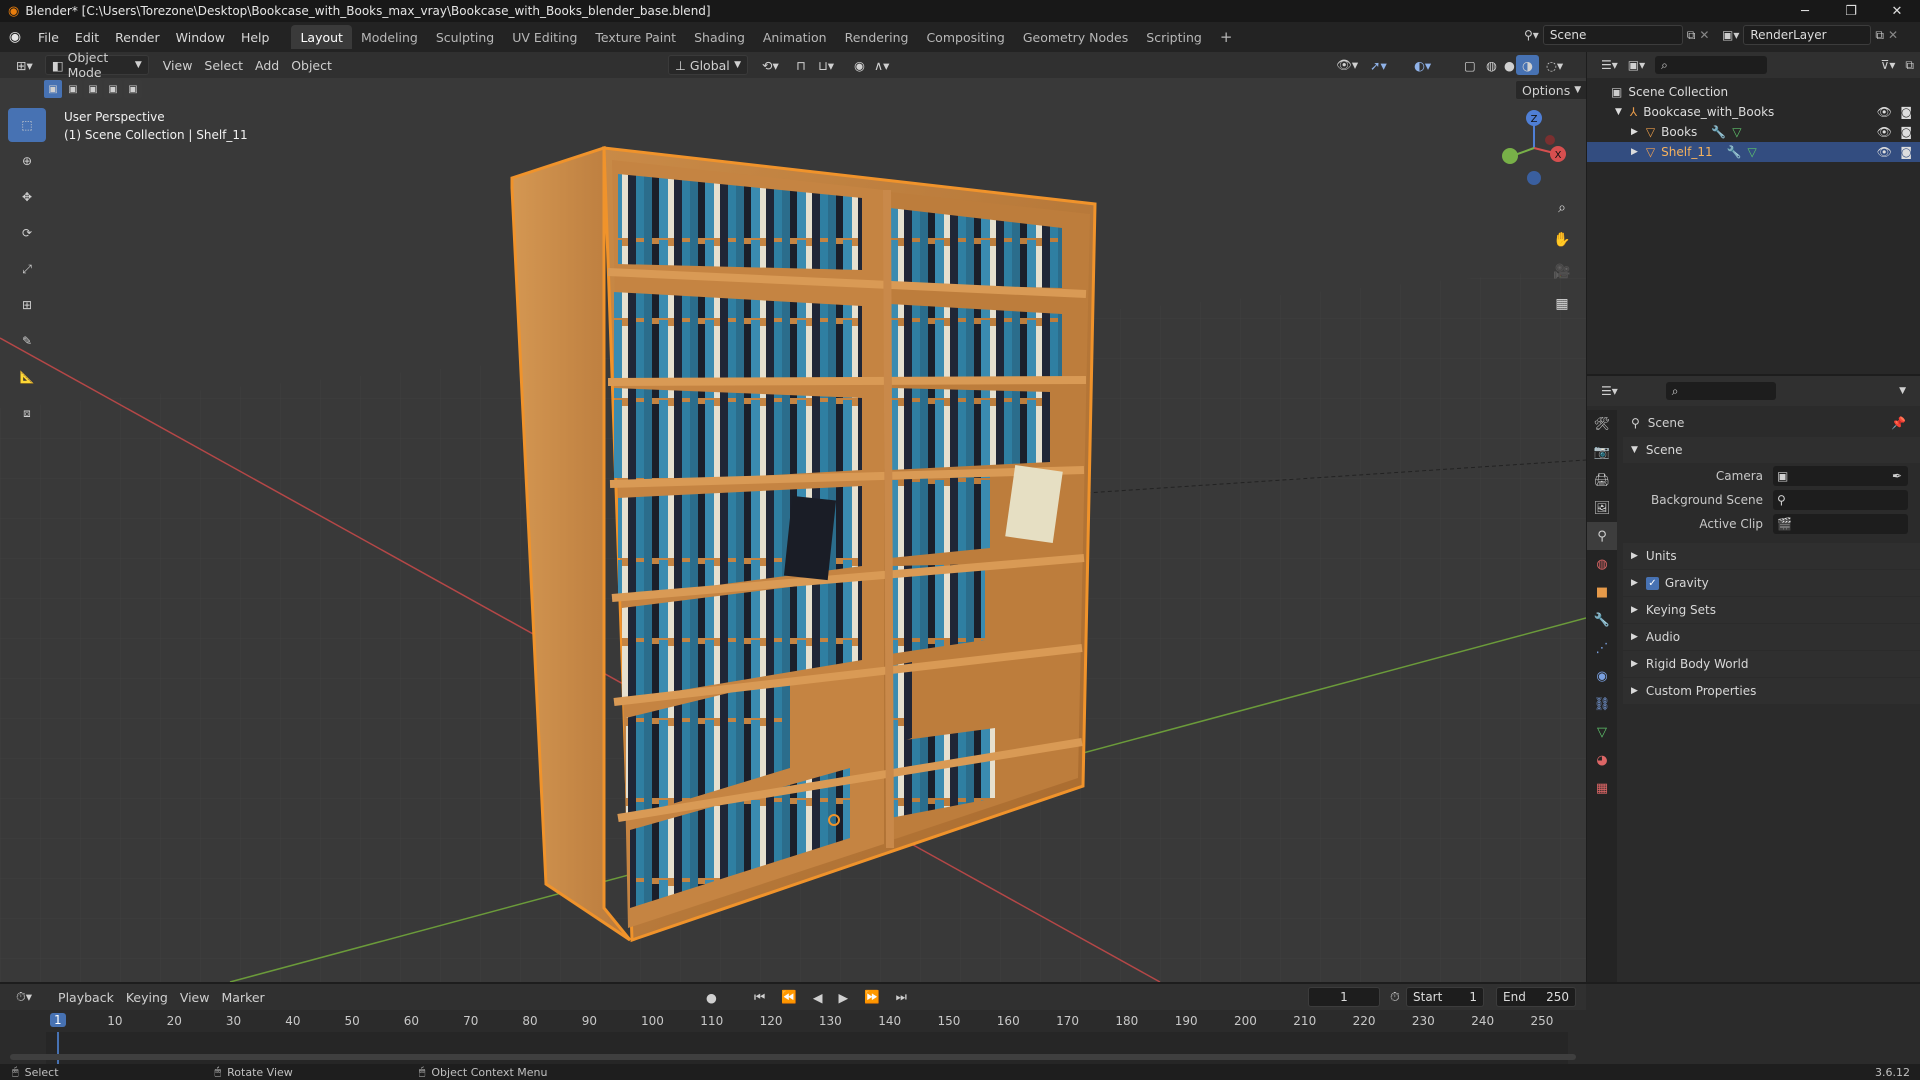  I want to click on outliner-row-books: ▶ ▽ Books 🔧 ▽ 👁 ◙, so click(1753, 132).